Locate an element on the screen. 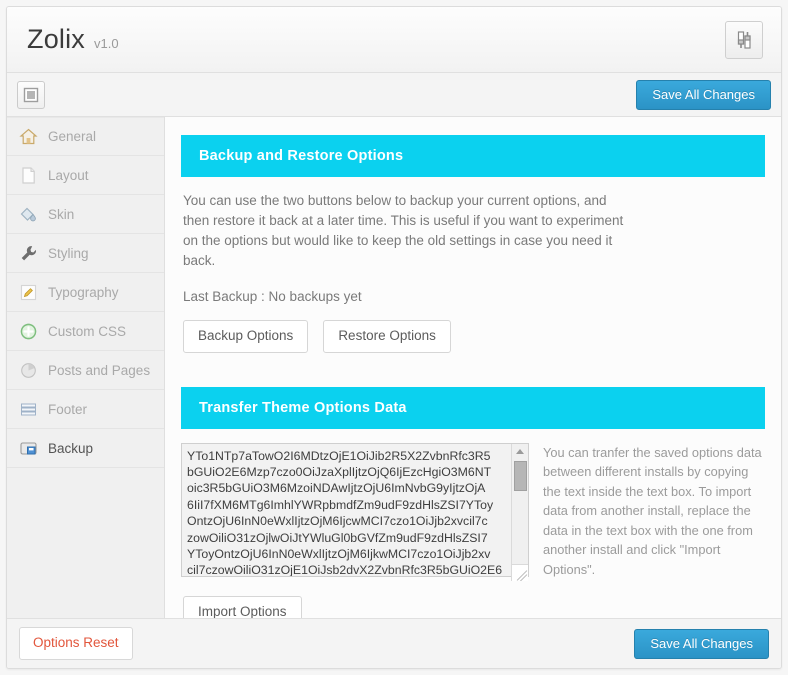 The image size is (788, 675). options-reset-button: Options Reset is located at coordinates (76, 643).